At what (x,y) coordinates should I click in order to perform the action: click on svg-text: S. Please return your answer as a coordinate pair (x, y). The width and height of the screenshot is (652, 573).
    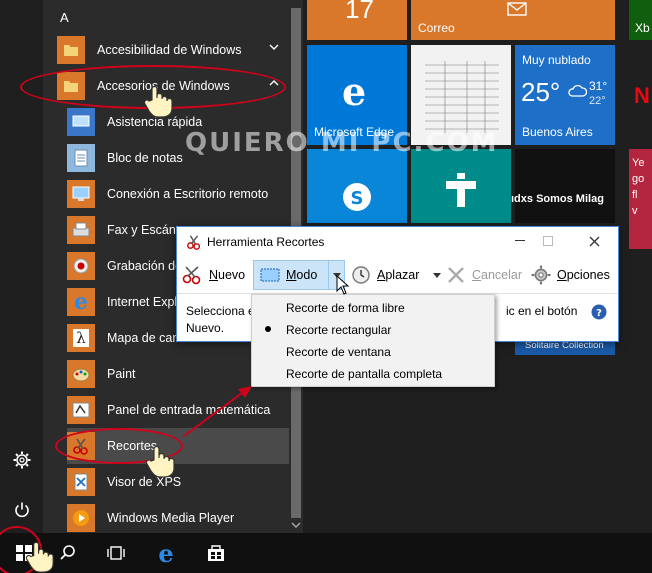
    Looking at the image, I should click on (357, 198).